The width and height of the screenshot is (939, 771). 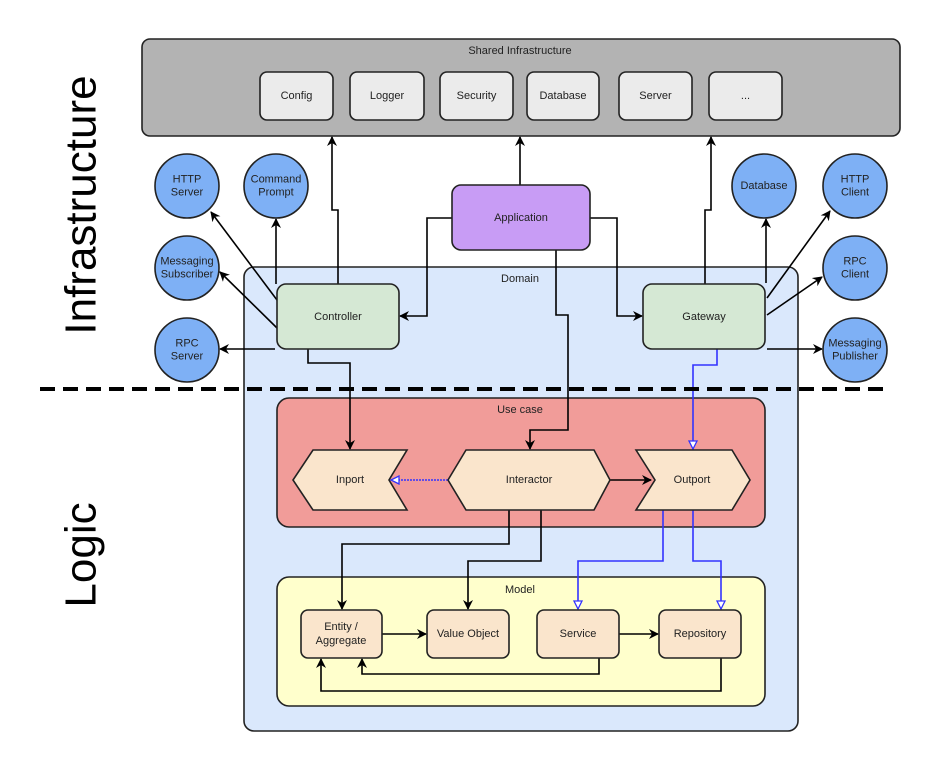 What do you see at coordinates (333, 210) in the screenshot?
I see `edge-controller-shared` at bounding box center [333, 210].